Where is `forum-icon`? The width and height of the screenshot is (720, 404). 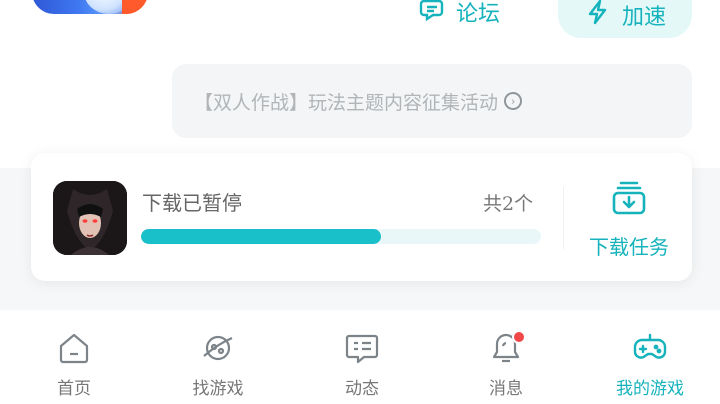
forum-icon is located at coordinates (432, 14).